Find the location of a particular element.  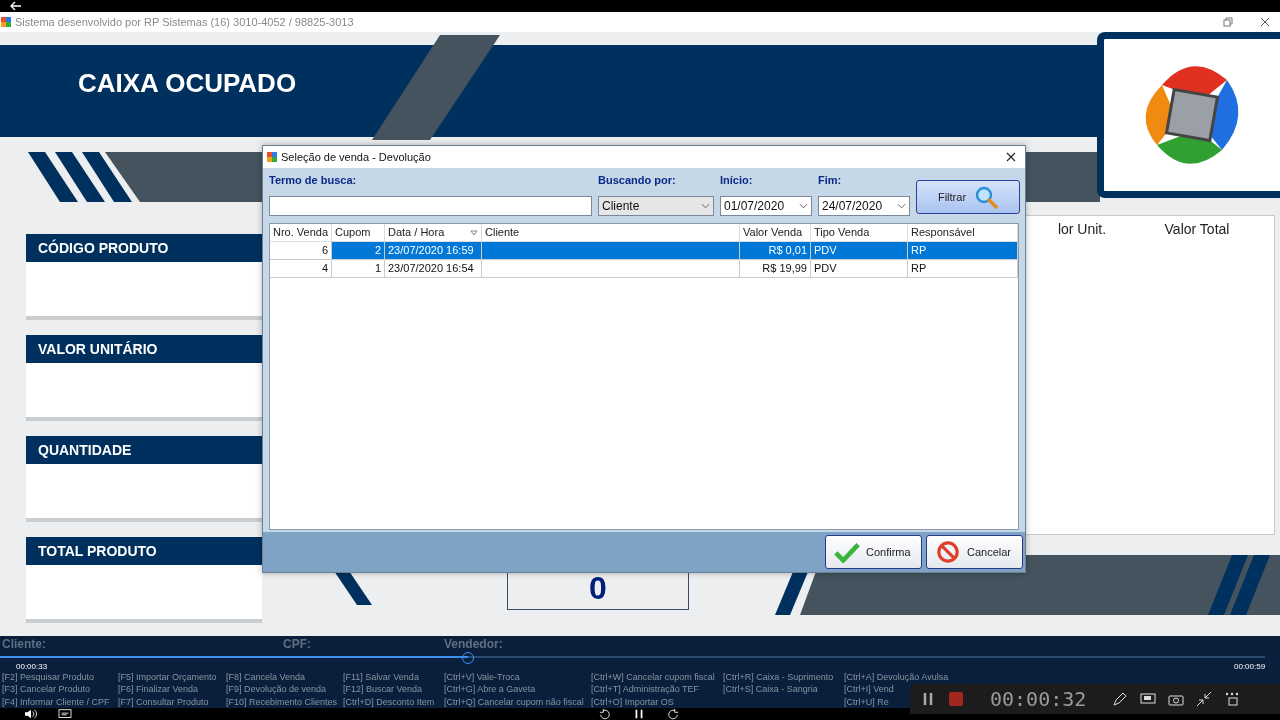

start-date-label: Início: is located at coordinates (737, 180).